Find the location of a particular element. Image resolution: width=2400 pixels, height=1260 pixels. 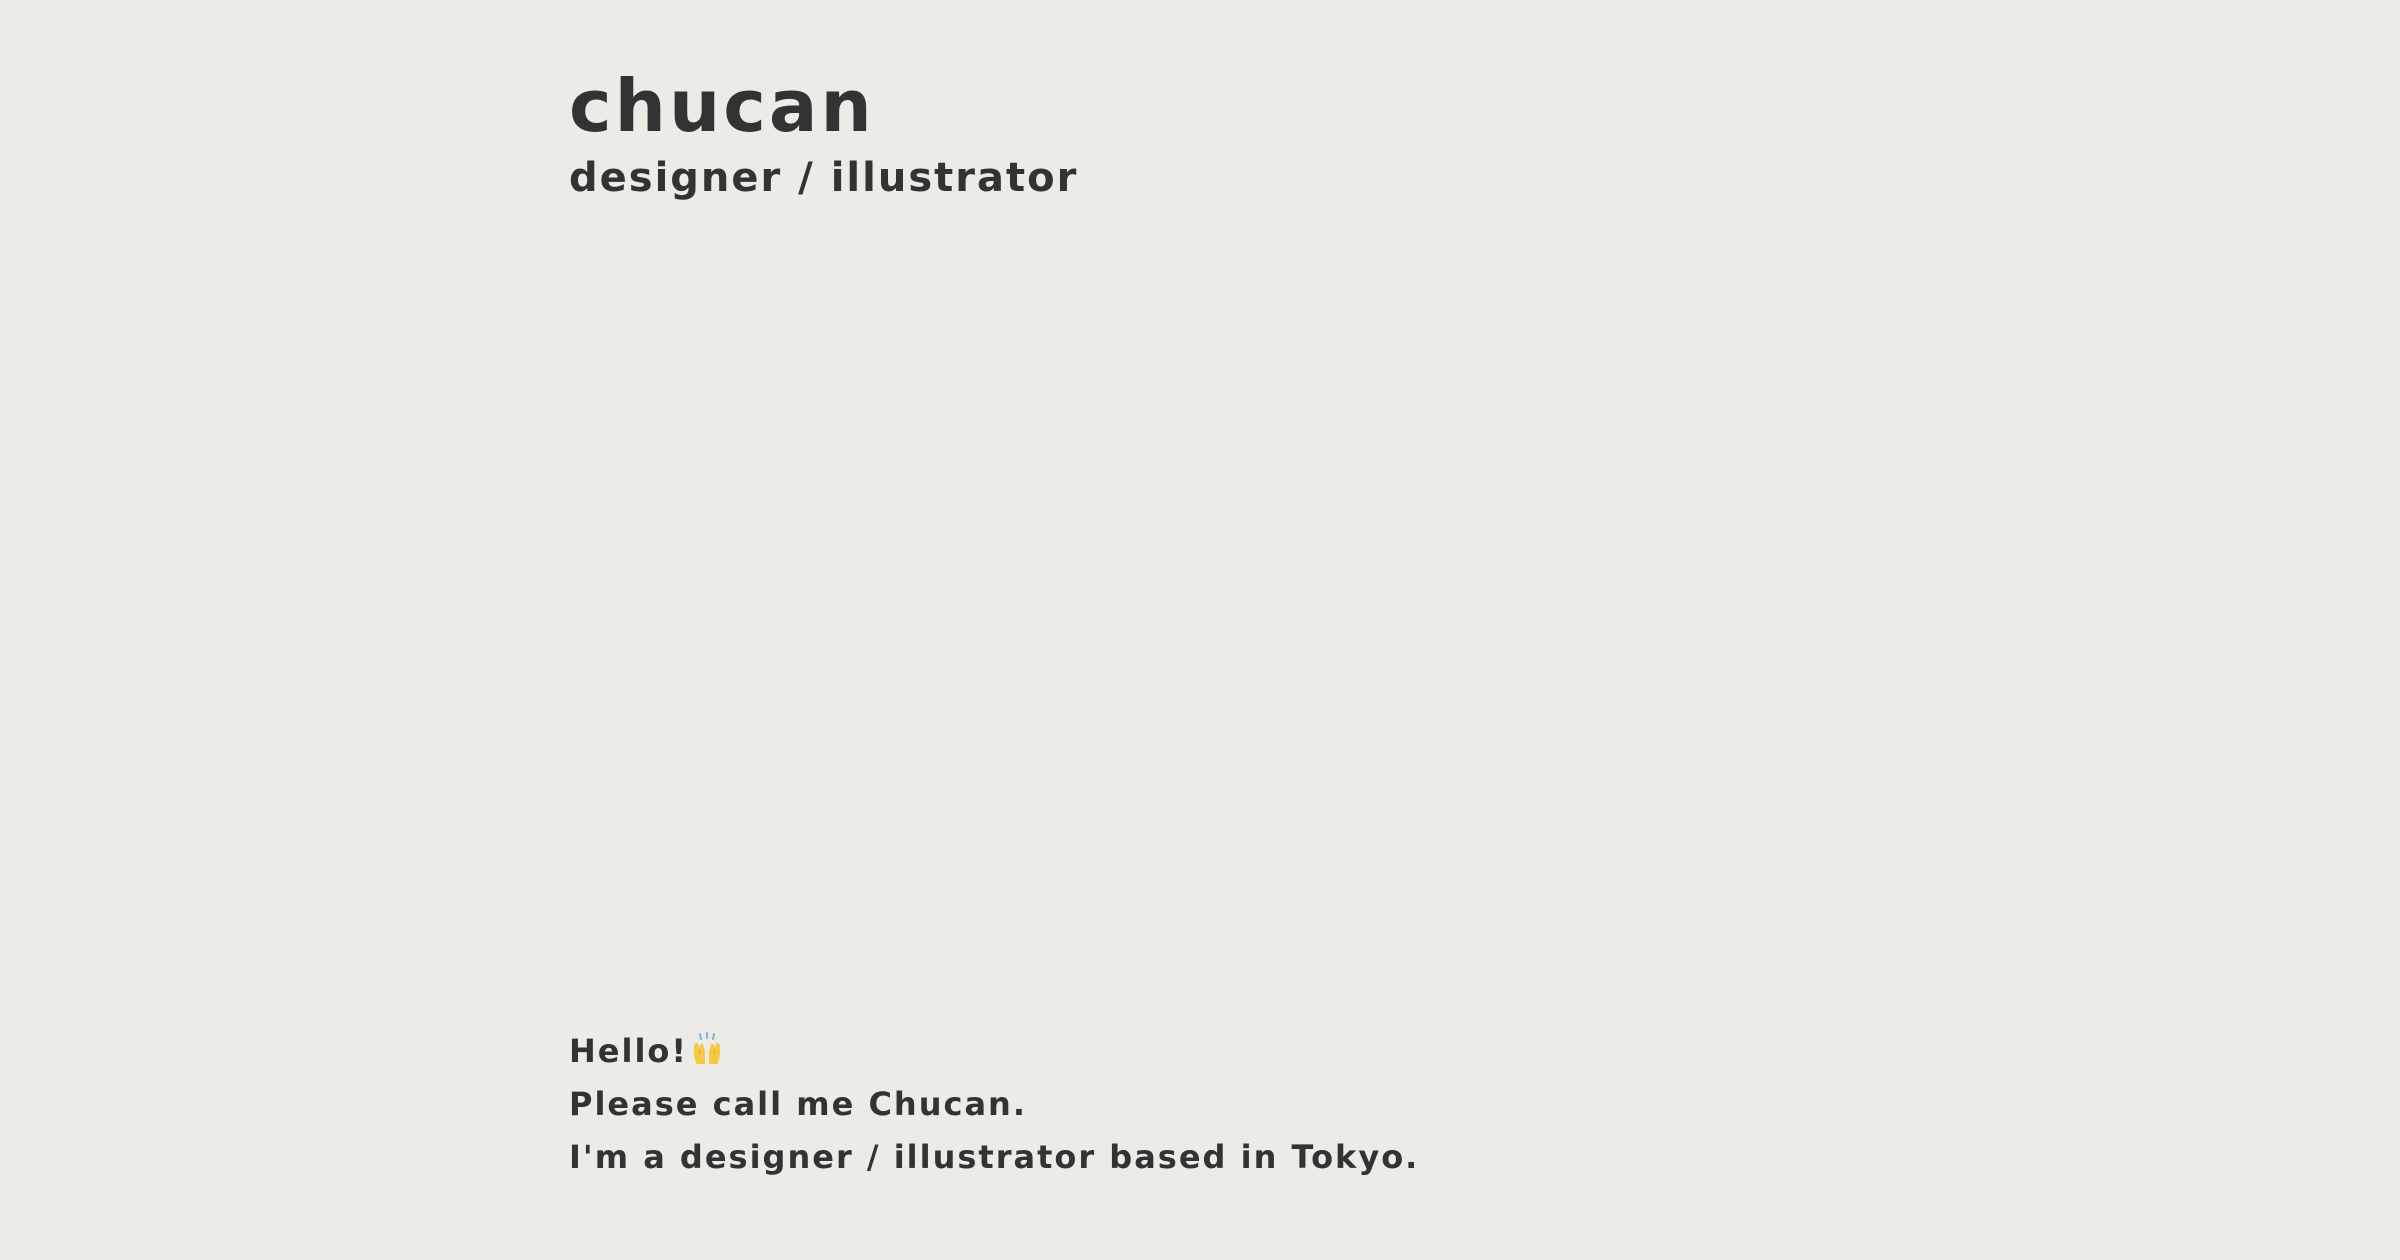

site-title: chucan is located at coordinates (722, 106).